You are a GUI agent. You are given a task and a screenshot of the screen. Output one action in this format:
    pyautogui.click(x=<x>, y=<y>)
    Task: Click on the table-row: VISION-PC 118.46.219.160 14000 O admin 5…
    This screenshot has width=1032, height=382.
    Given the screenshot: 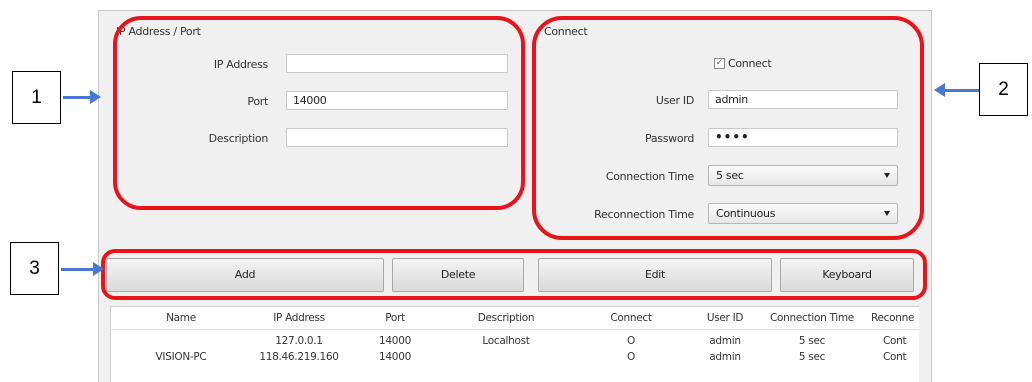 What is the action you would take?
    pyautogui.click(x=515, y=357)
    